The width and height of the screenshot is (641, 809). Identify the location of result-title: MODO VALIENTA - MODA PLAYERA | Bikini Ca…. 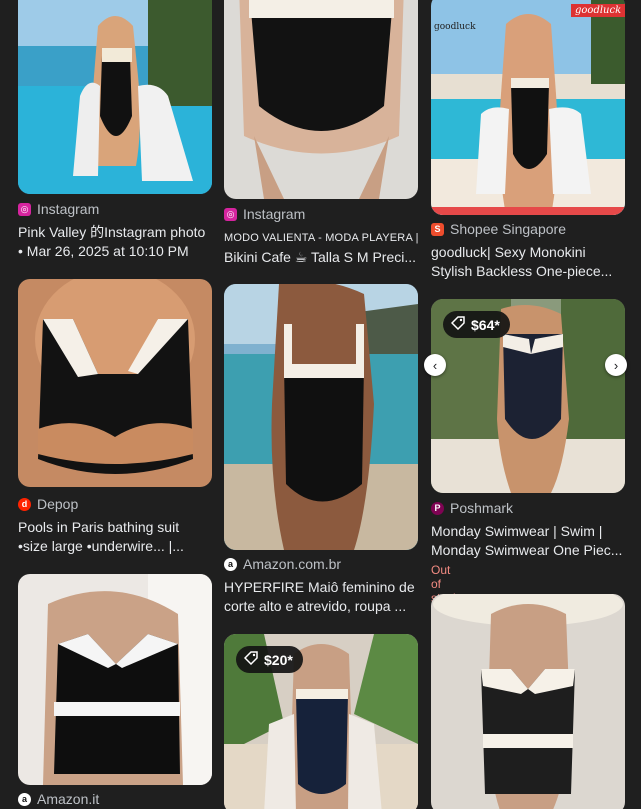
(322, 248).